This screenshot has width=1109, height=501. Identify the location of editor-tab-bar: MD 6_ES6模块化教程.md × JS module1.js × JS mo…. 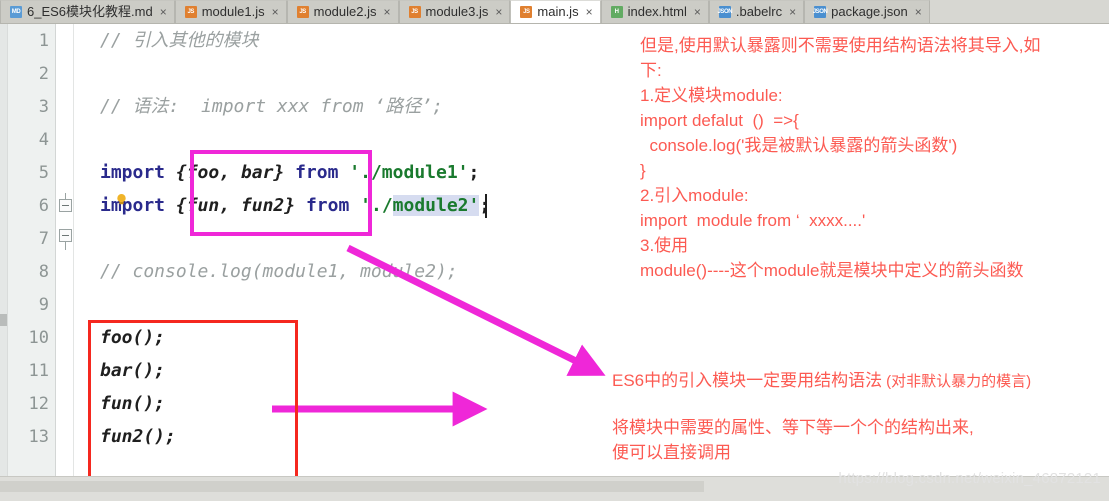
(554, 12).